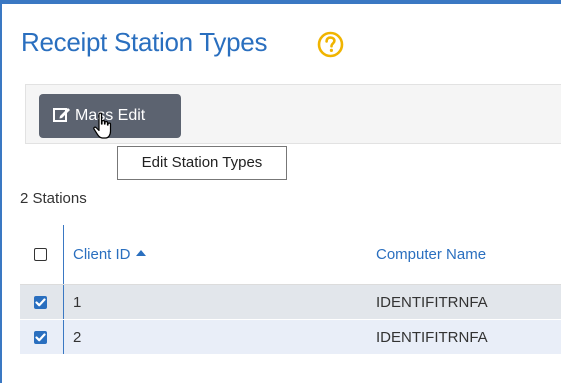  I want to click on page-title: Receipt Station Types, so click(144, 42).